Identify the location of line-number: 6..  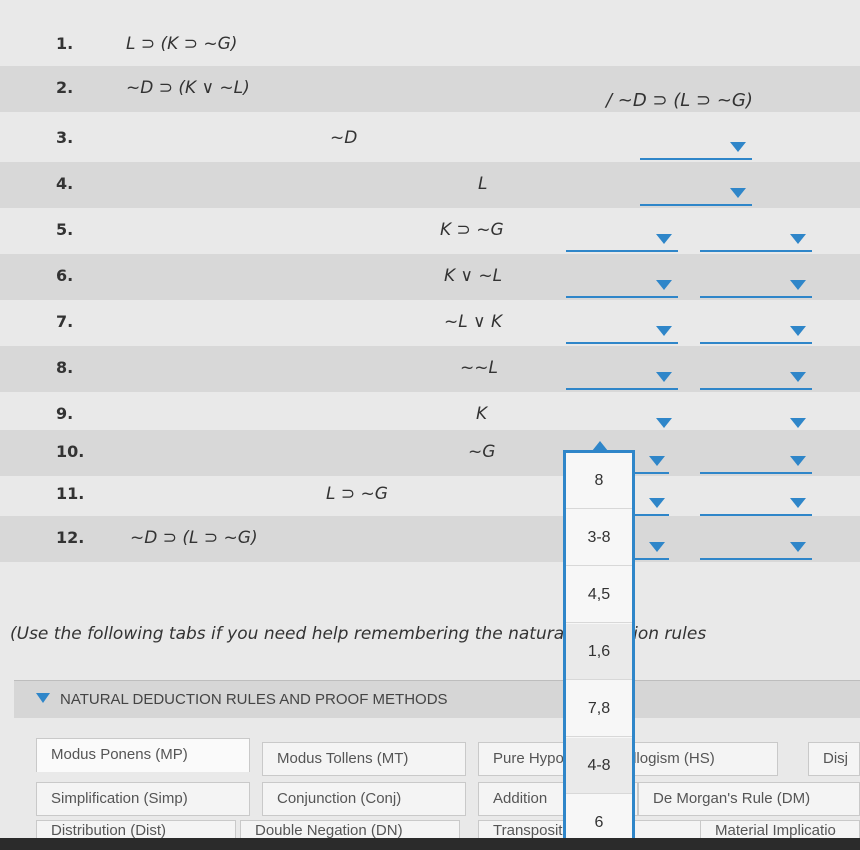
(65, 275).